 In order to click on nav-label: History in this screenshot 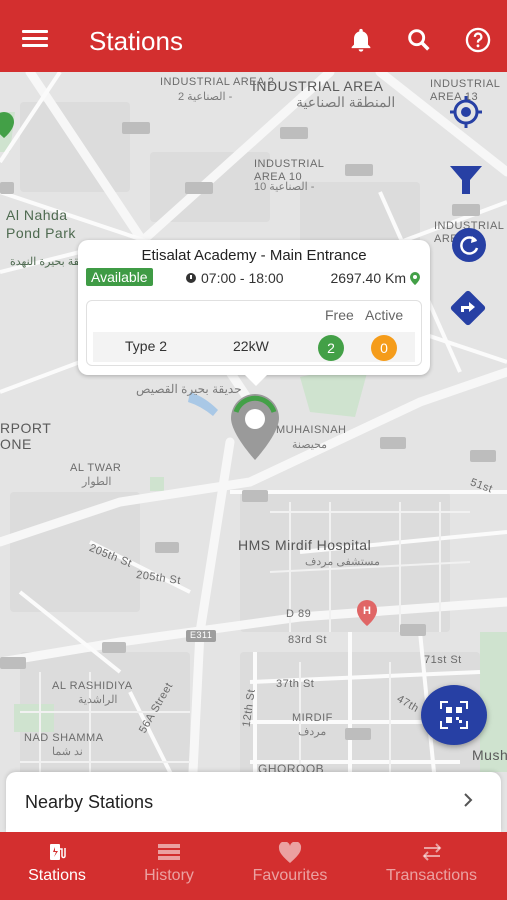, I will do `click(169, 875)`.